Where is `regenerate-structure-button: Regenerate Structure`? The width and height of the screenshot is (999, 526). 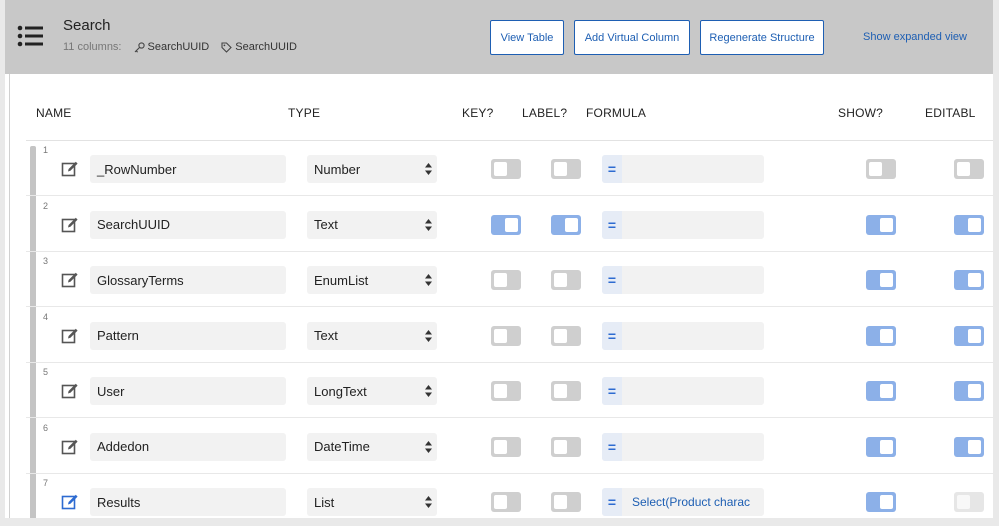 regenerate-structure-button: Regenerate Structure is located at coordinates (762, 37).